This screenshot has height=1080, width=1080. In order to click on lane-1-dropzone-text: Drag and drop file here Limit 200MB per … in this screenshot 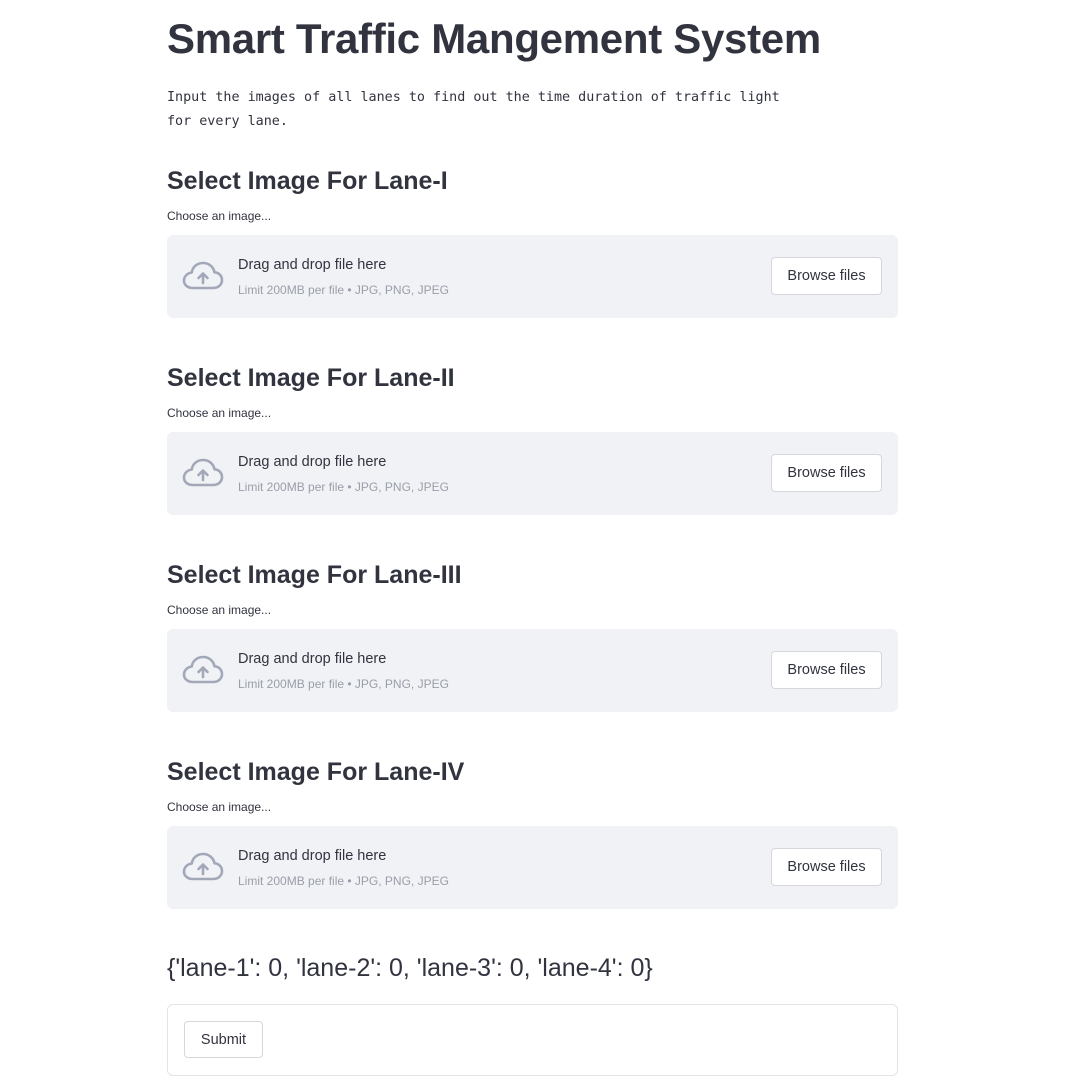, I will do `click(343, 276)`.